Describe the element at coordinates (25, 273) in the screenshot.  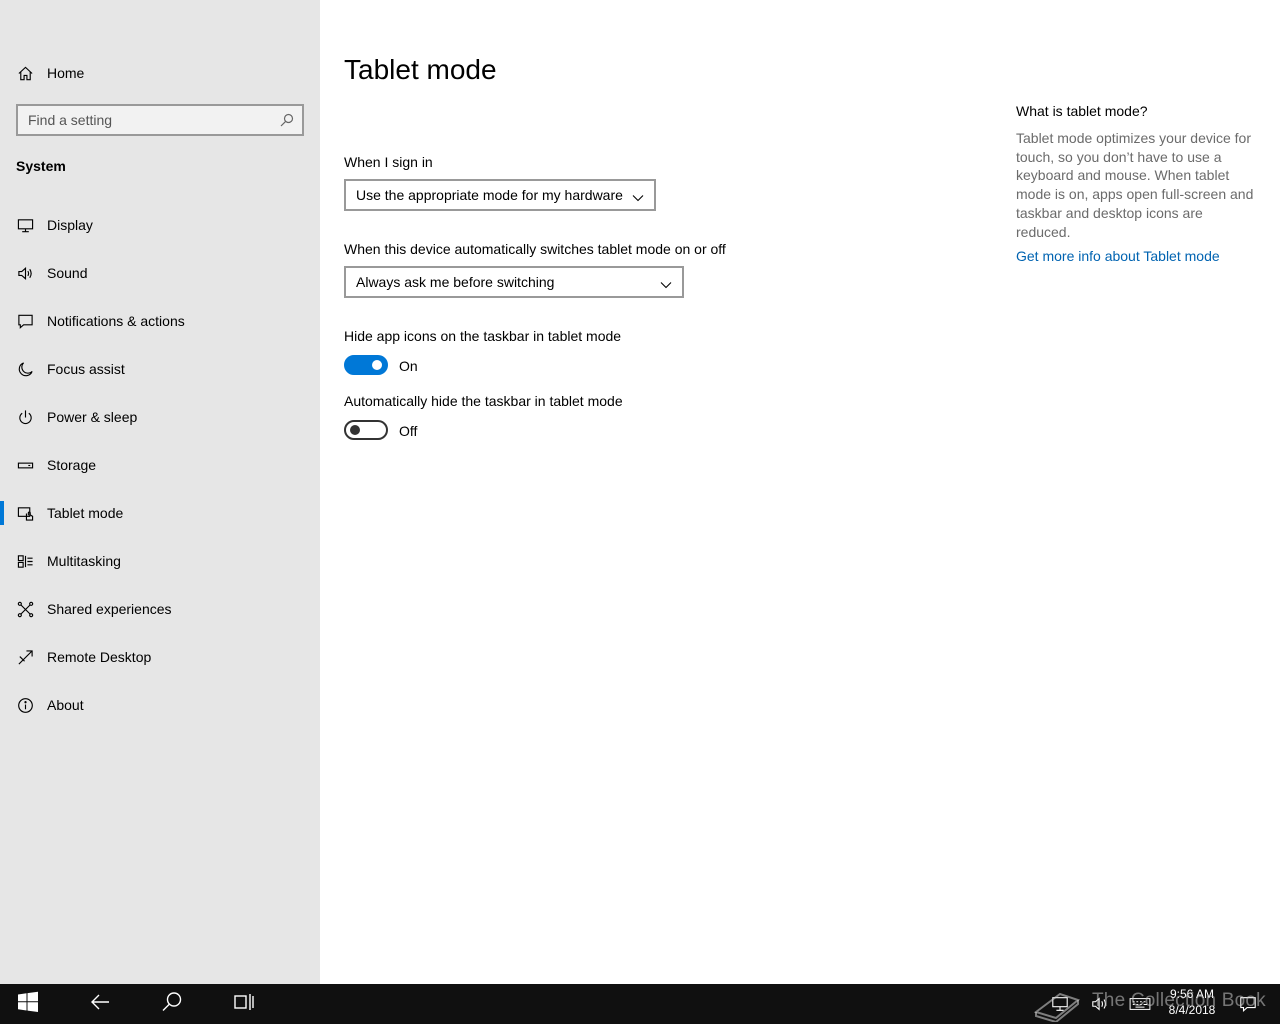
I see `speaker-icon` at that location.